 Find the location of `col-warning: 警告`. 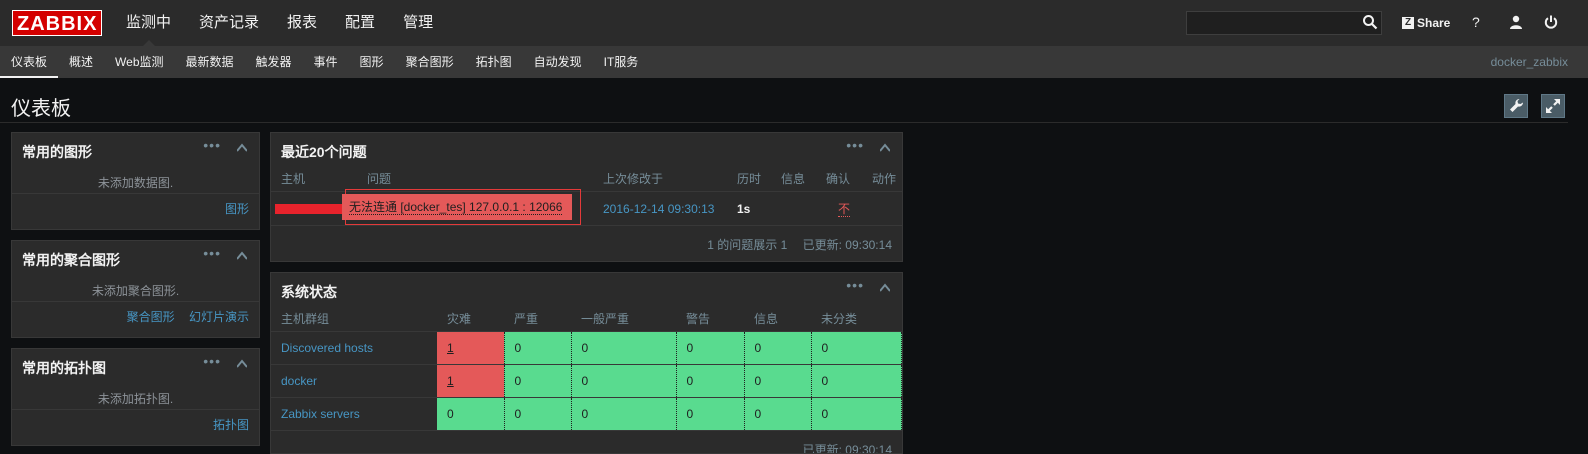

col-warning: 警告 is located at coordinates (710, 318).